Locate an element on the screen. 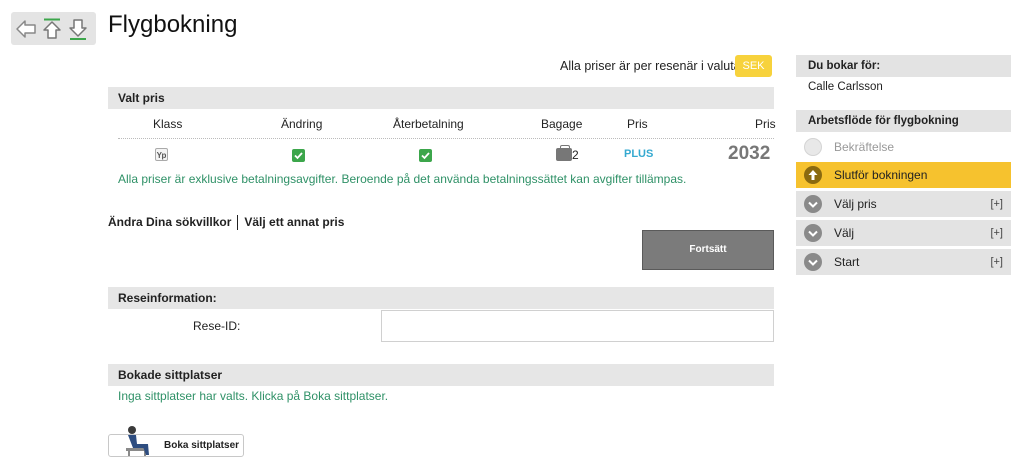 The image size is (1024, 469). workflow-step-choose: Välj [+] is located at coordinates (903, 233).